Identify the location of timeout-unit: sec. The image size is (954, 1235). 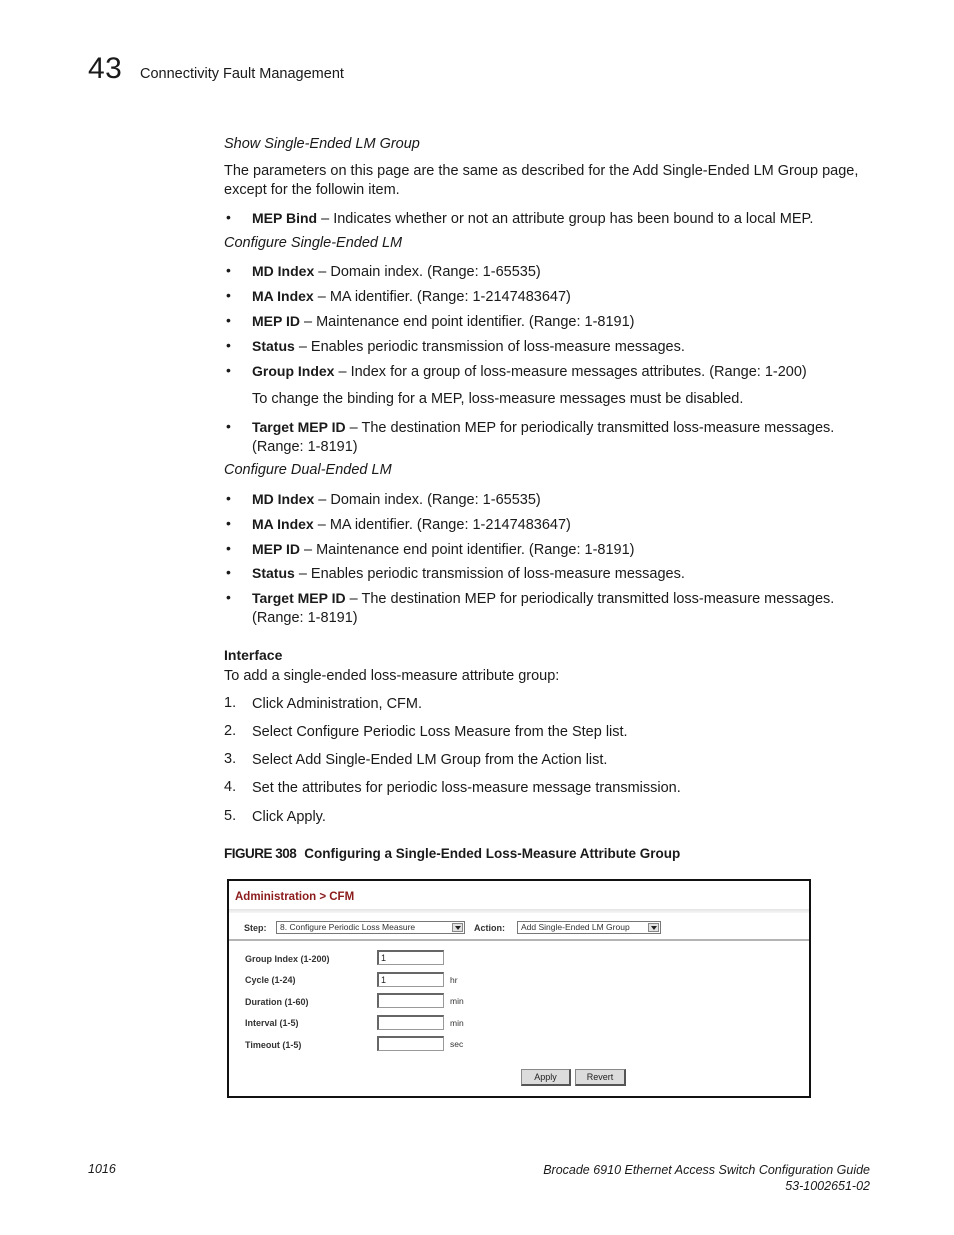
(457, 1044).